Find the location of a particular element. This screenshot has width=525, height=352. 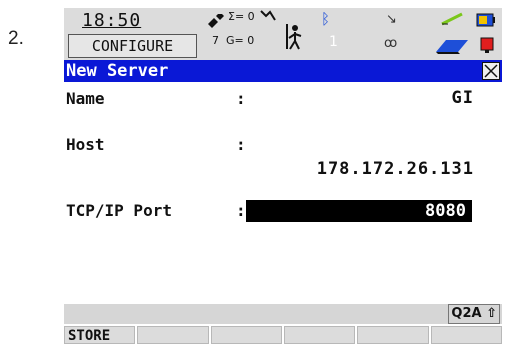

radio-icon: ↘ is located at coordinates (391, 19).